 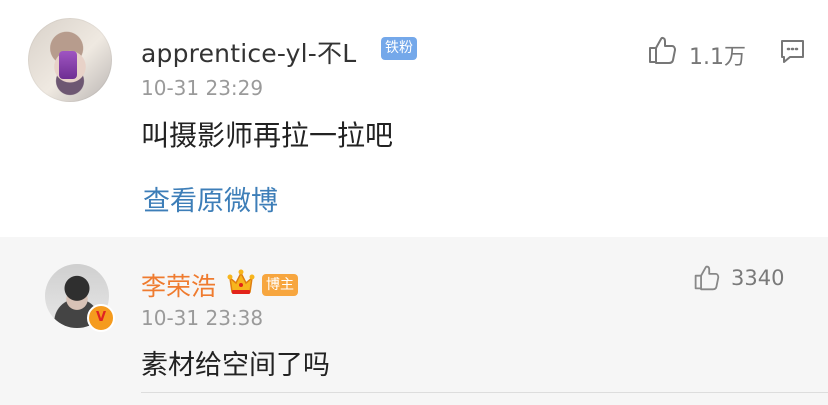 I want to click on phone-photo-detail, so click(x=68, y=65).